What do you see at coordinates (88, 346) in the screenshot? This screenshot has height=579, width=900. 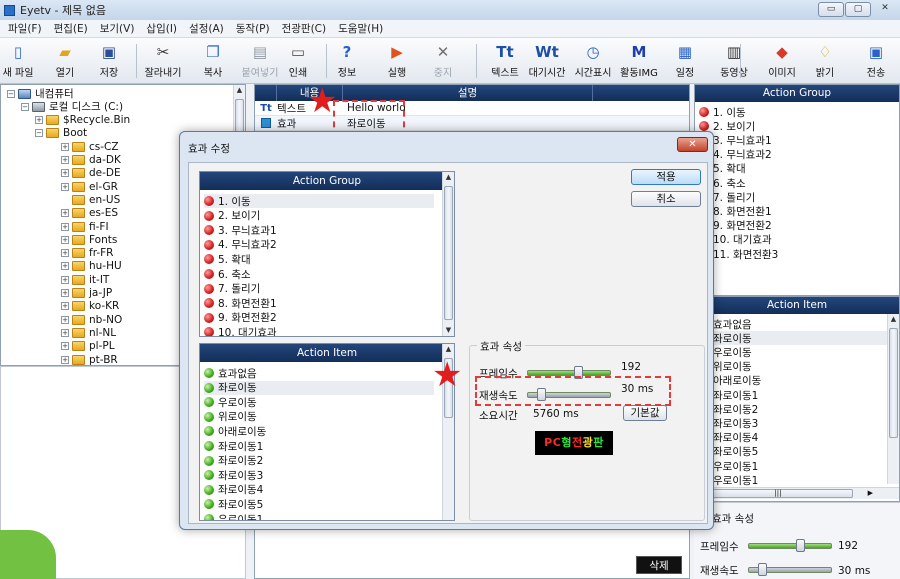 I see `tree-item: + pl-PL` at bounding box center [88, 346].